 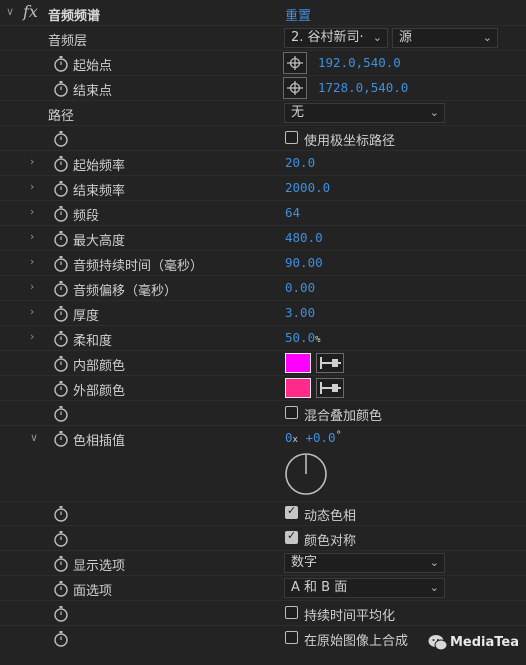 I want to click on start-point-label: 起始点, so click(x=93, y=66).